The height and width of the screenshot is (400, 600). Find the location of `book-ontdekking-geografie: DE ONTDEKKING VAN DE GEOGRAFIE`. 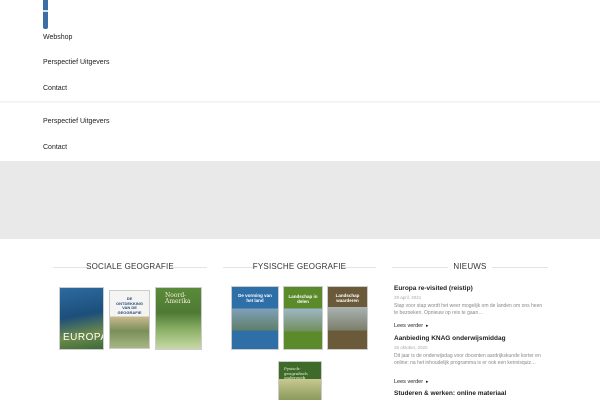

book-ontdekking-geografie: DE ONTDEKKING VAN DE GEOGRAFIE is located at coordinates (129, 319).